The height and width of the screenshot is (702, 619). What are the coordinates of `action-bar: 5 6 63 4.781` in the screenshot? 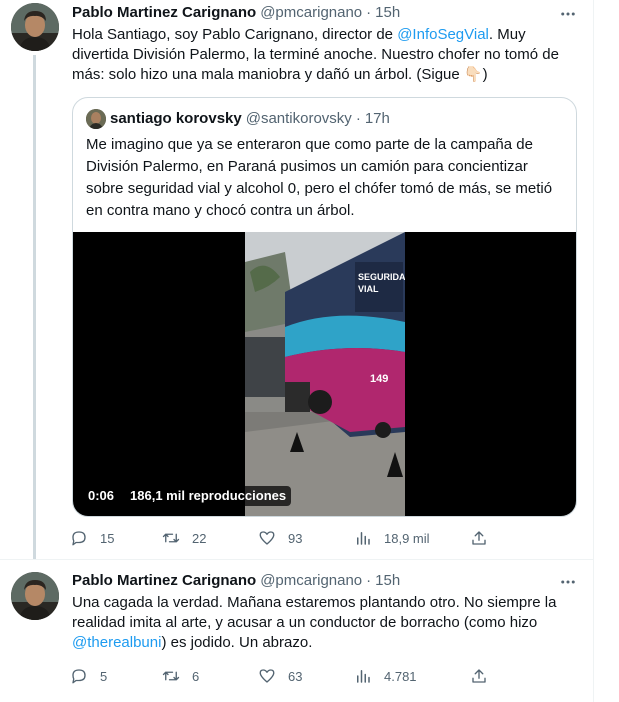 It's located at (279, 676).